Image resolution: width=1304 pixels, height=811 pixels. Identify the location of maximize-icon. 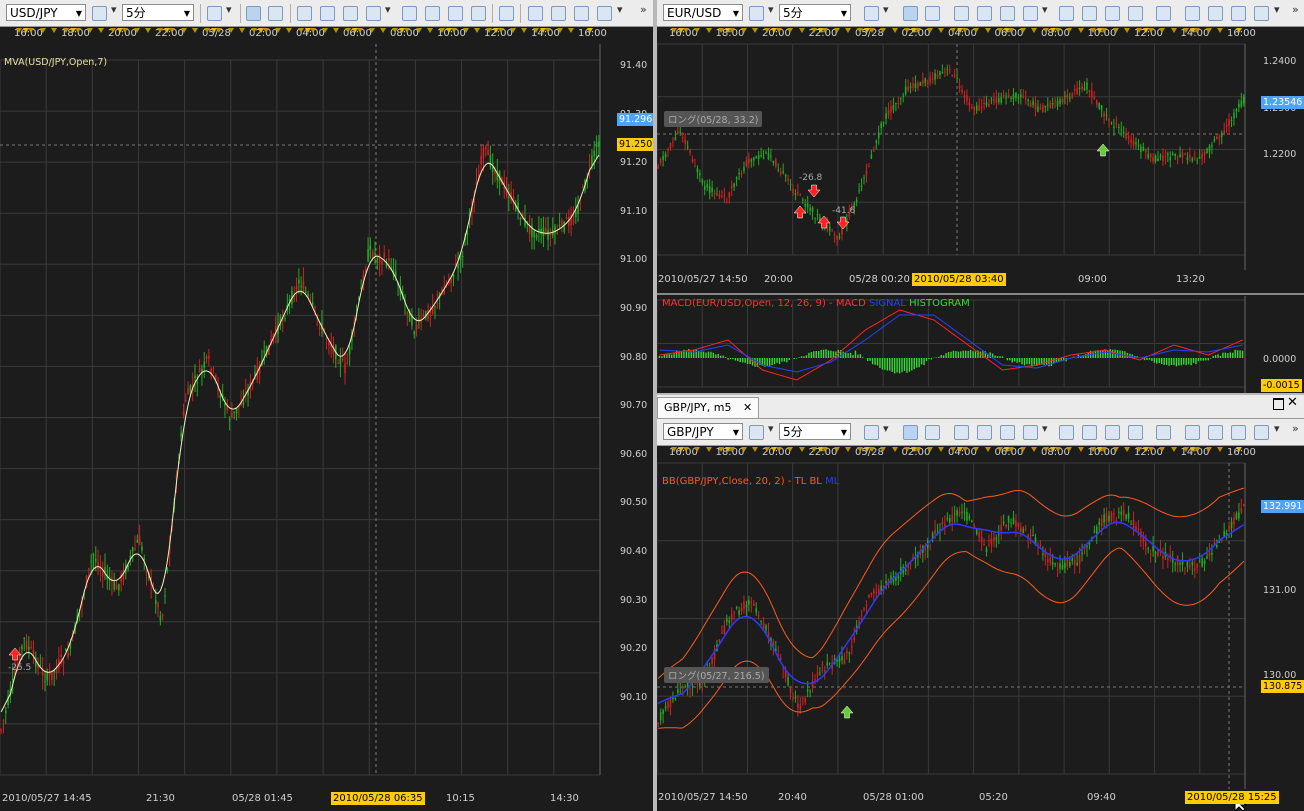
(1278, 404).